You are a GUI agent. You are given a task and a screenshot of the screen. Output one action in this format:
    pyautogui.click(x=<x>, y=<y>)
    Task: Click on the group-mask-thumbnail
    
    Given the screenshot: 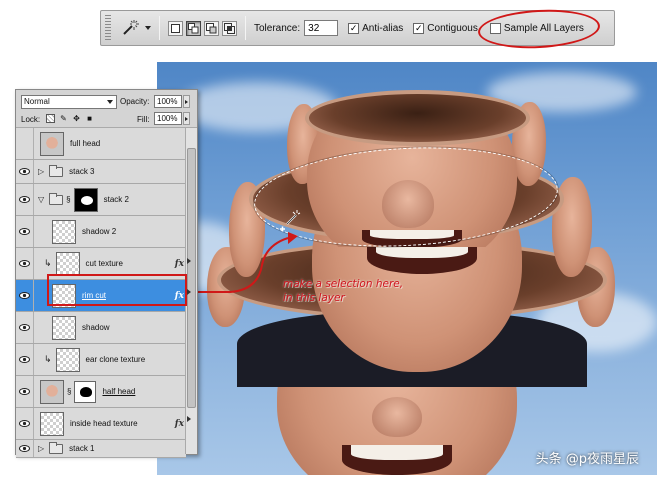 What is the action you would take?
    pyautogui.click(x=85, y=199)
    